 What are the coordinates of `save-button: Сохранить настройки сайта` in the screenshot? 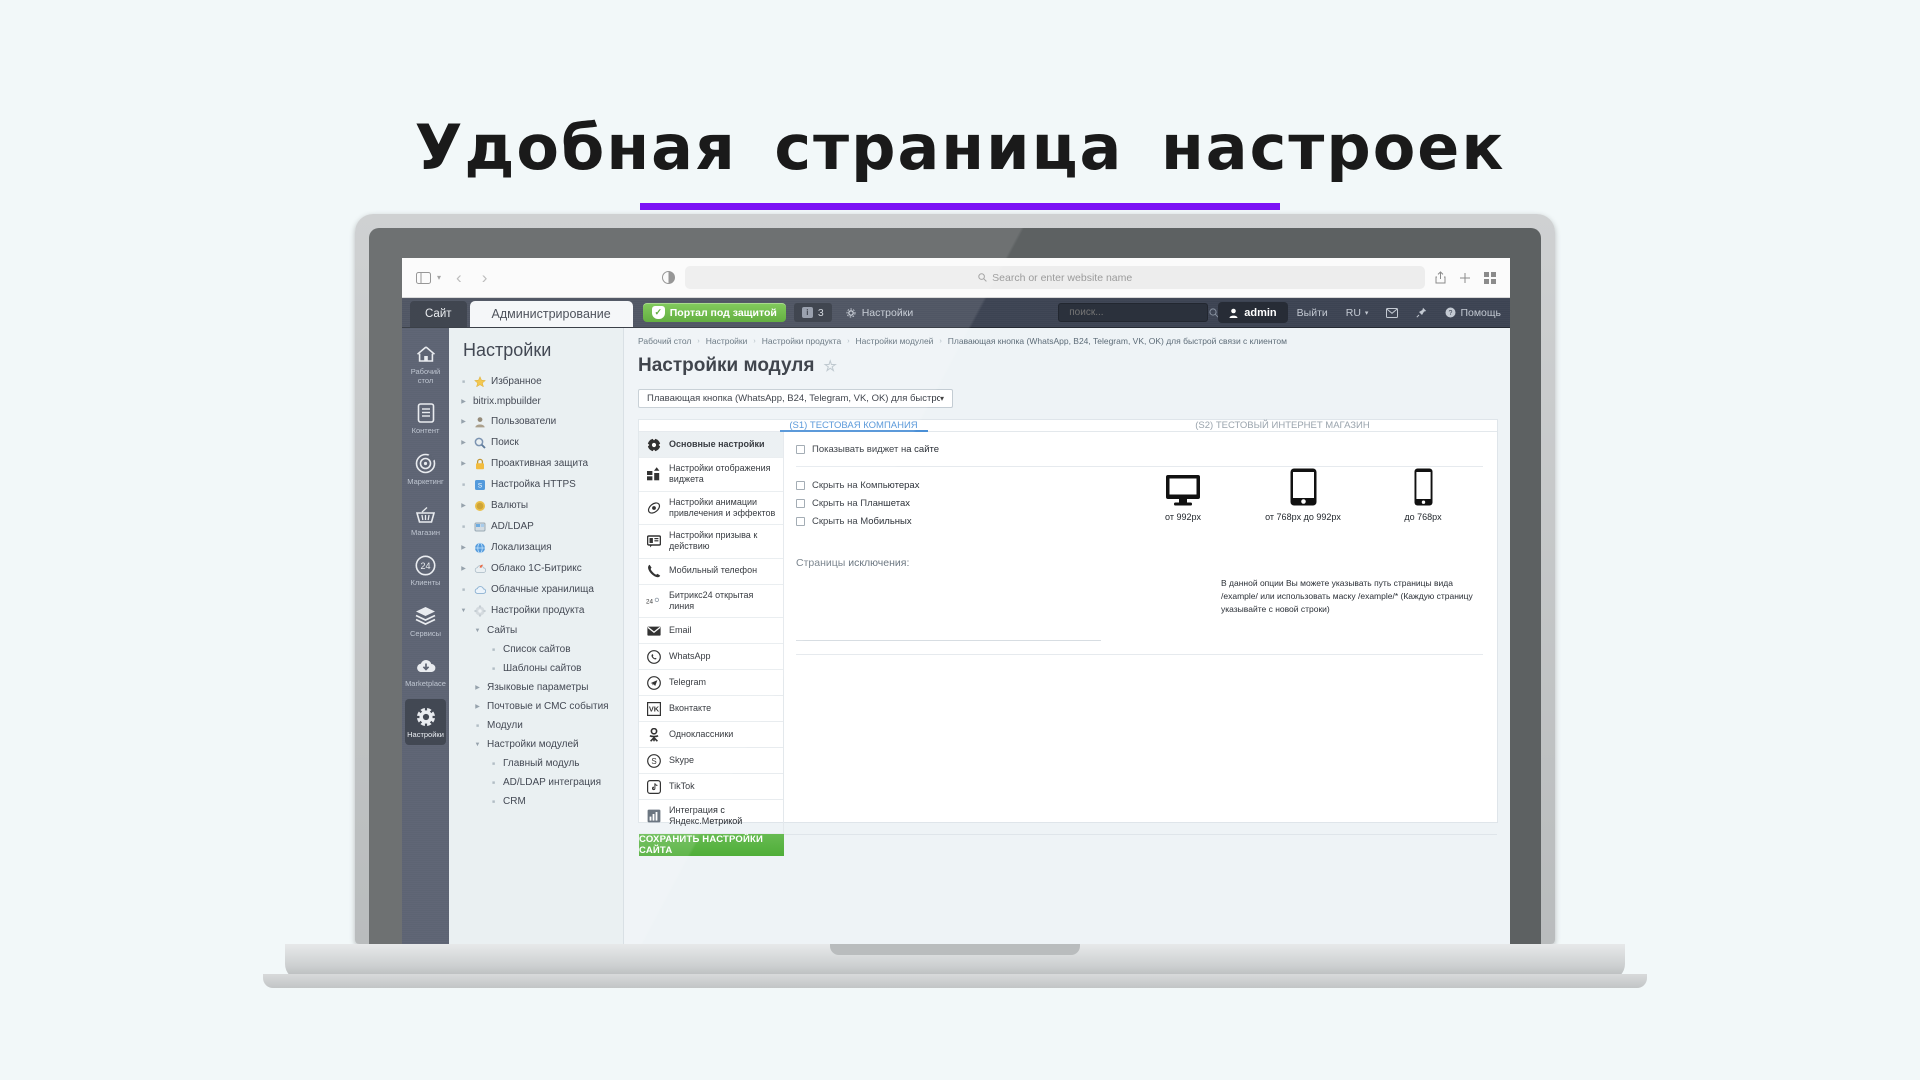 It's located at (711, 844).